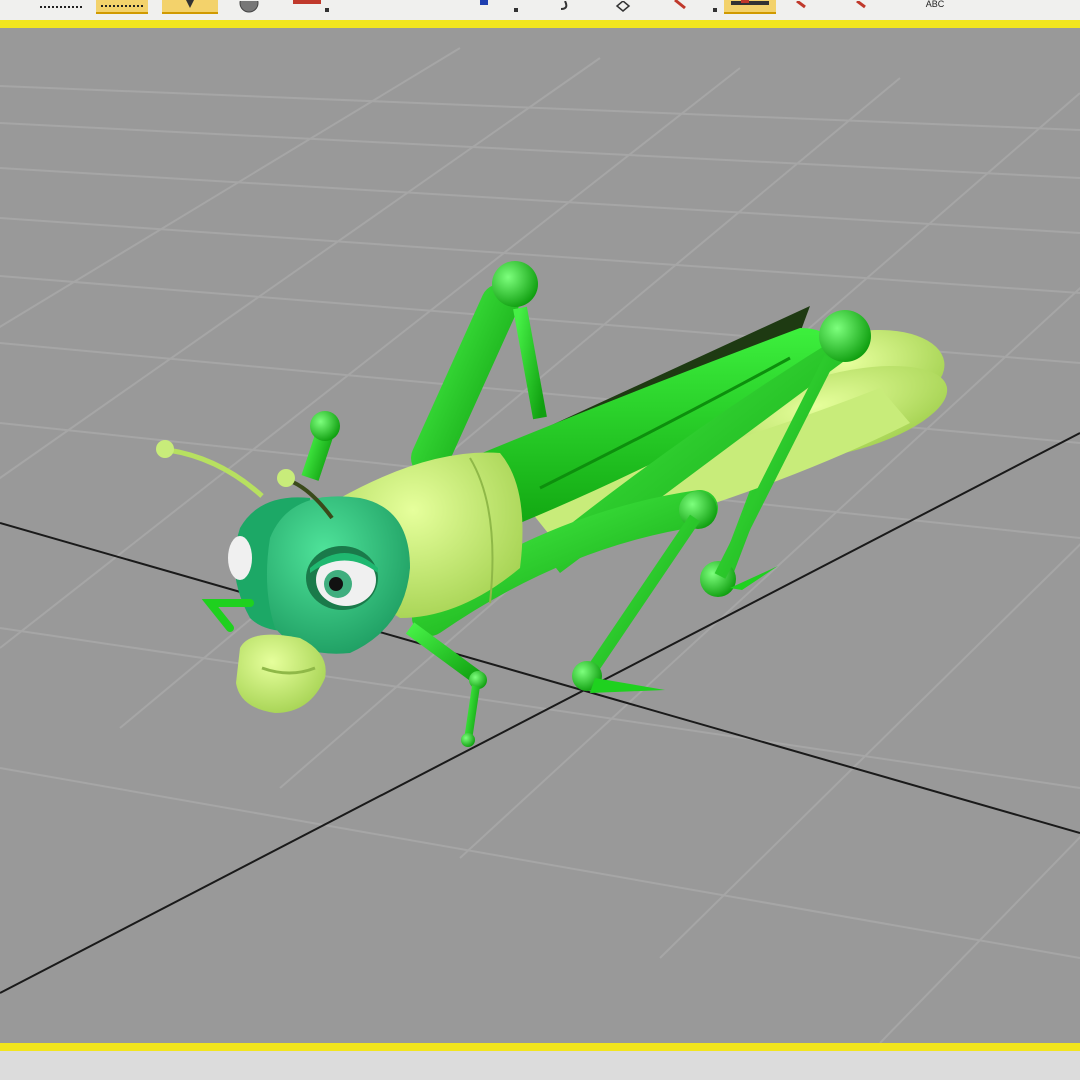 This screenshot has height=1080, width=1080. What do you see at coordinates (540, 1065) in the screenshot?
I see `status-bar` at bounding box center [540, 1065].